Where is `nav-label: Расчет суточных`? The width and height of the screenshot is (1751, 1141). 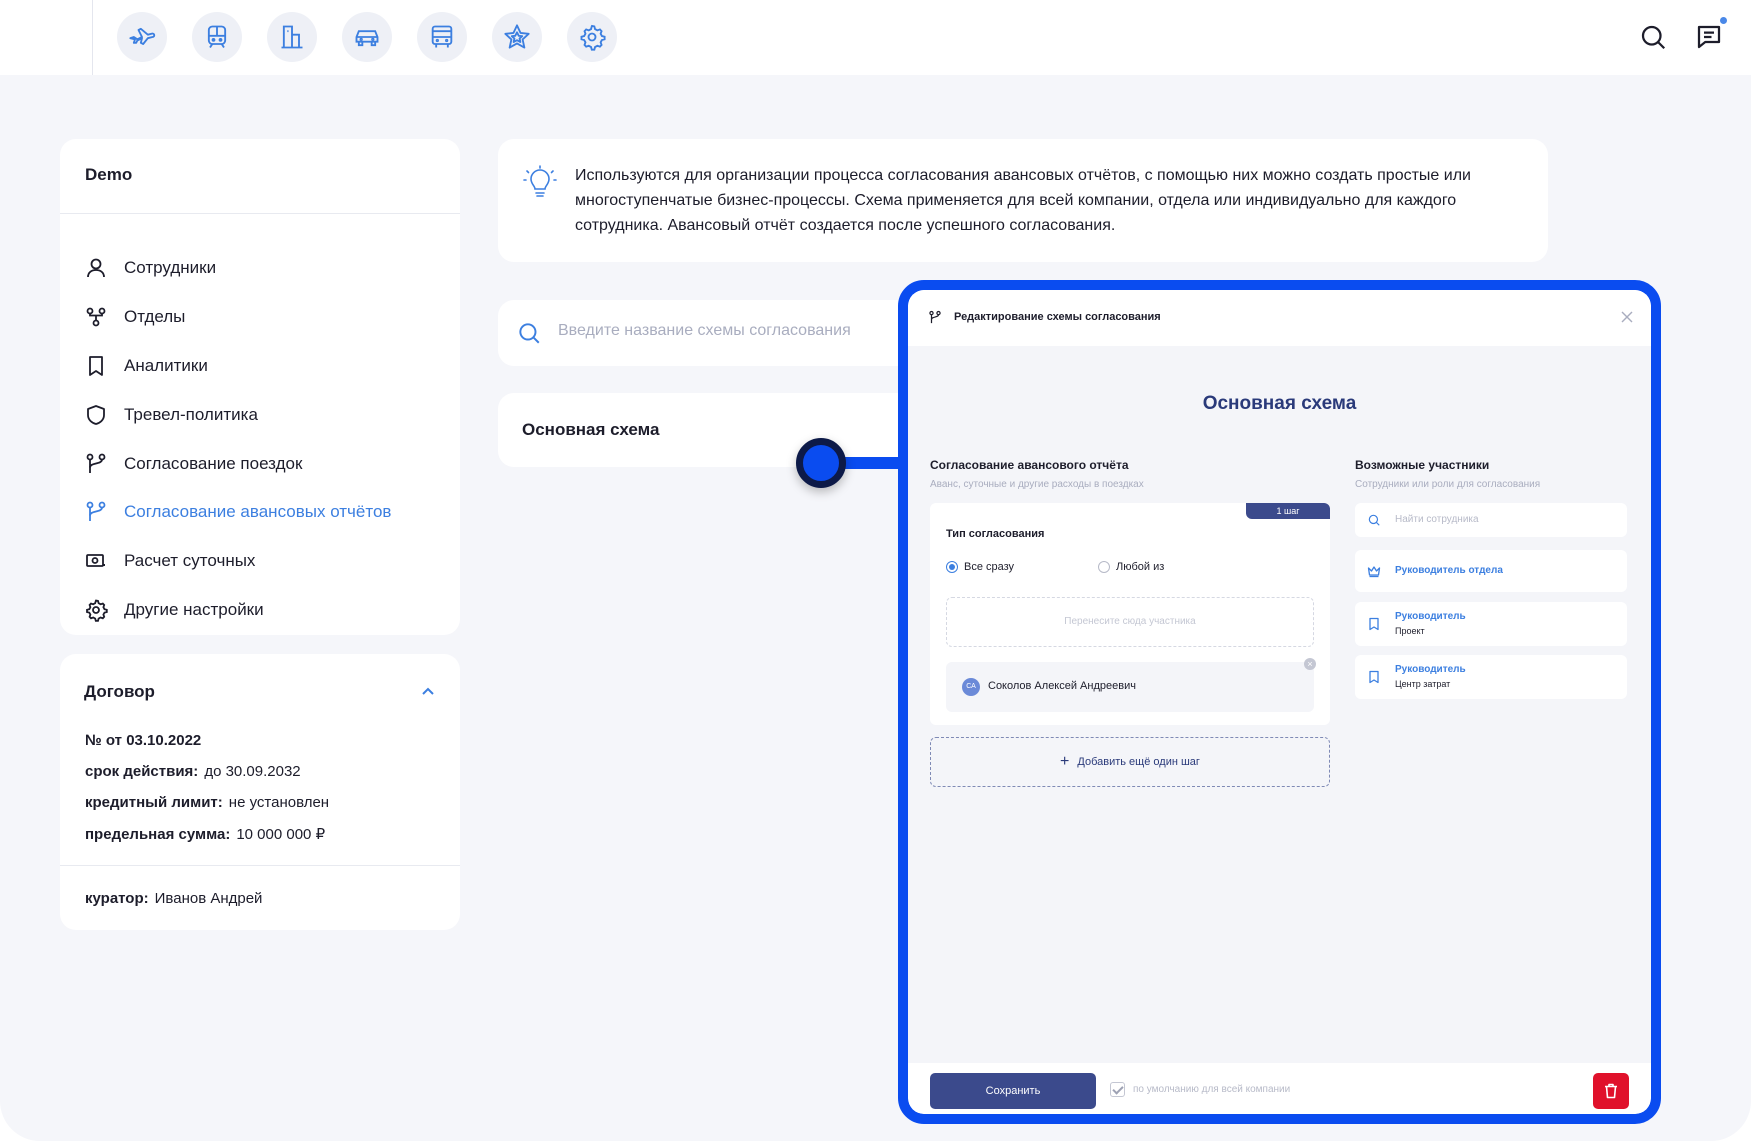 nav-label: Расчет суточных is located at coordinates (190, 560).